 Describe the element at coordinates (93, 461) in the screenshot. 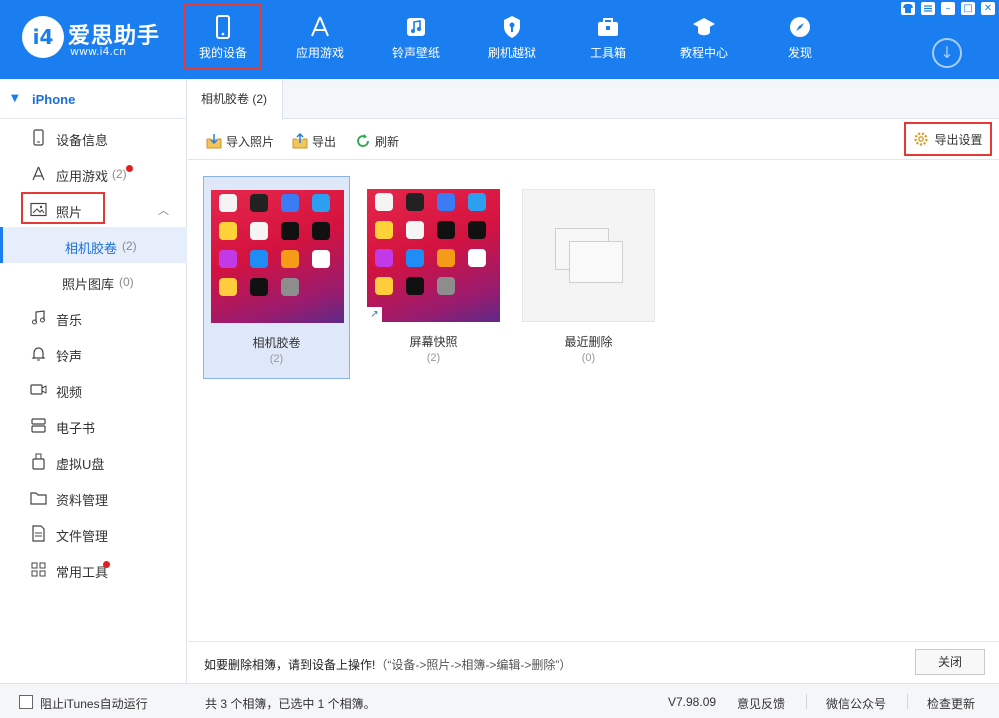

I see `sidebar-item-virtual-udisk: 虚拟U盘` at that location.